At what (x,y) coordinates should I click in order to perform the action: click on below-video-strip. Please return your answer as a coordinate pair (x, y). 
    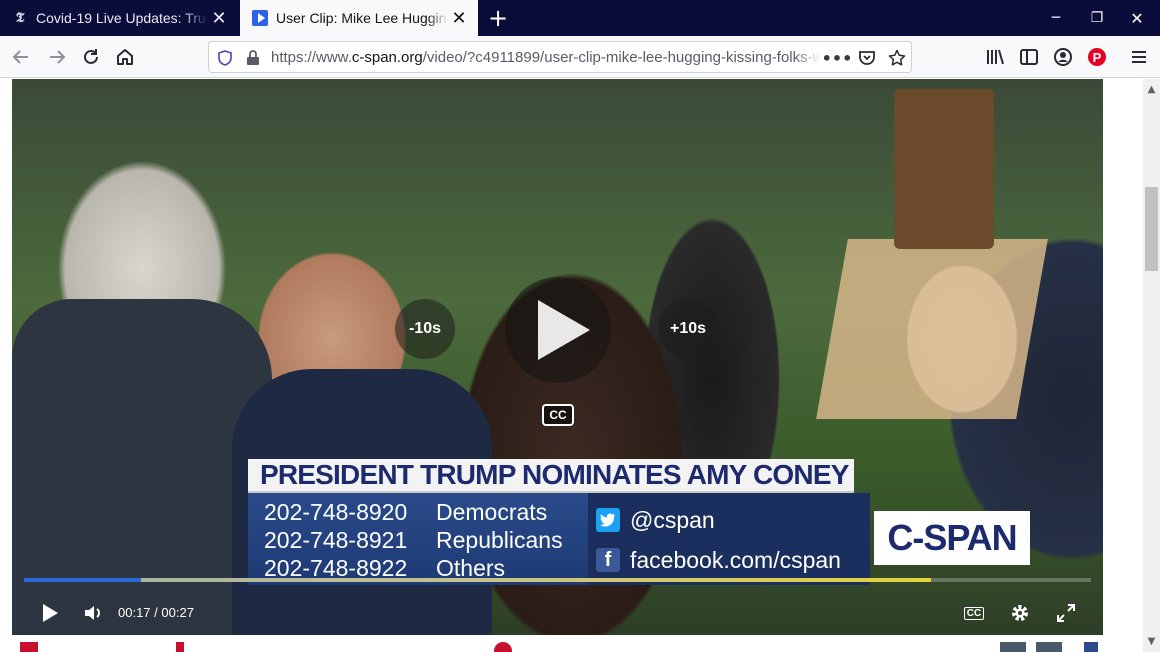
    Looking at the image, I should click on (571, 644).